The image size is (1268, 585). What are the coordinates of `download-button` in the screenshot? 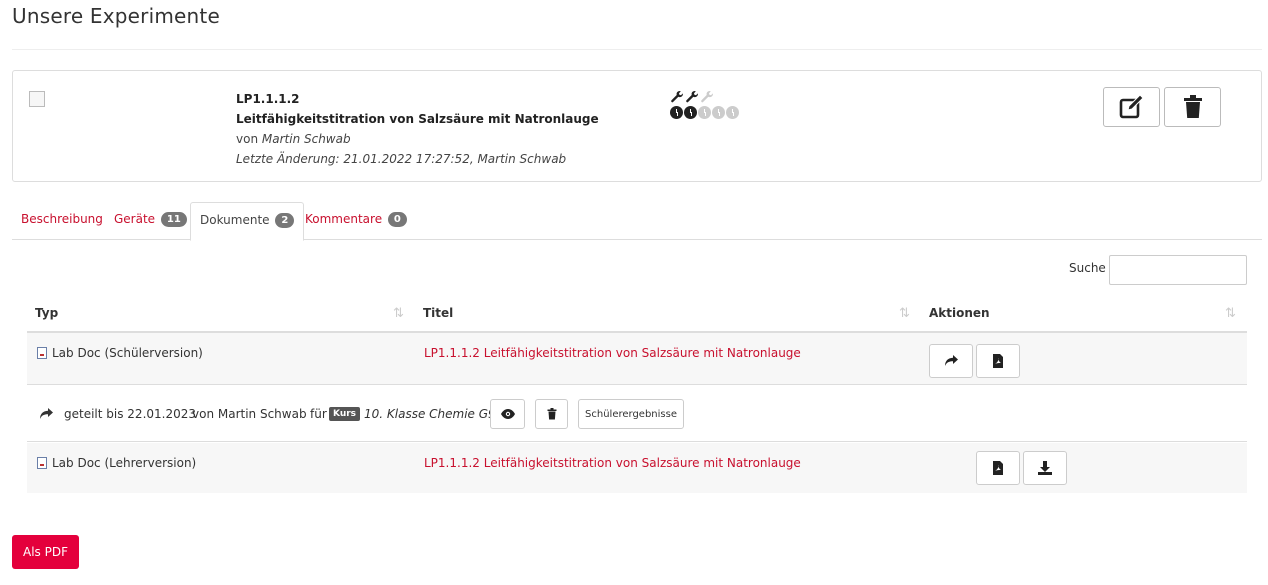 It's located at (1045, 468).